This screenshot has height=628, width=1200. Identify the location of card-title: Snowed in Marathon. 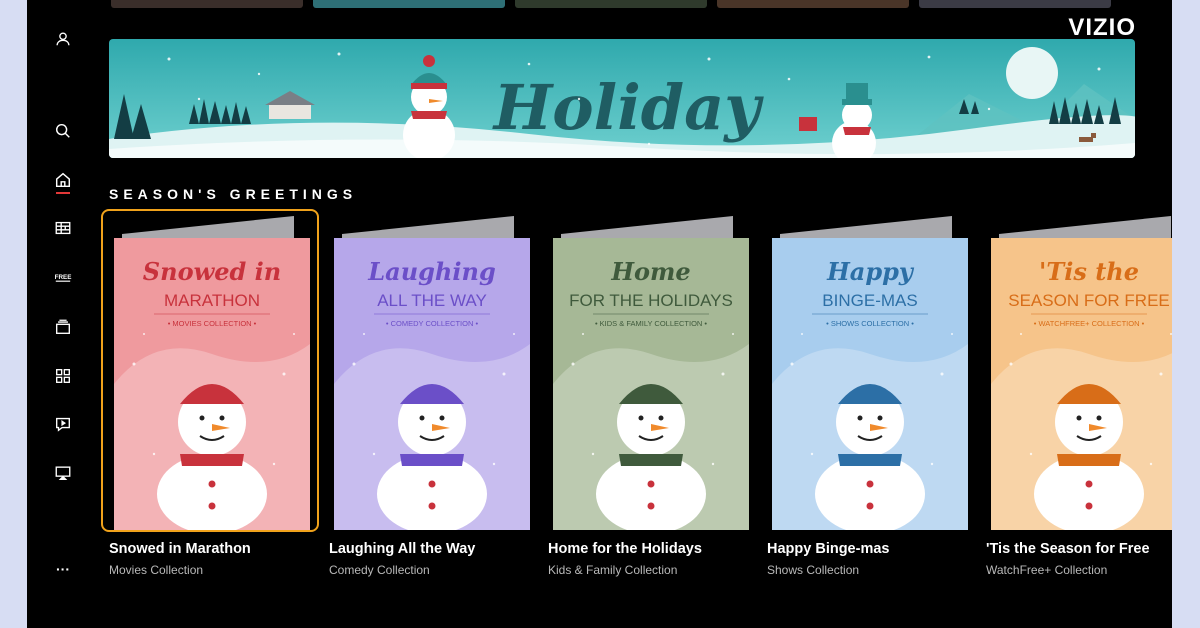
(180, 549).